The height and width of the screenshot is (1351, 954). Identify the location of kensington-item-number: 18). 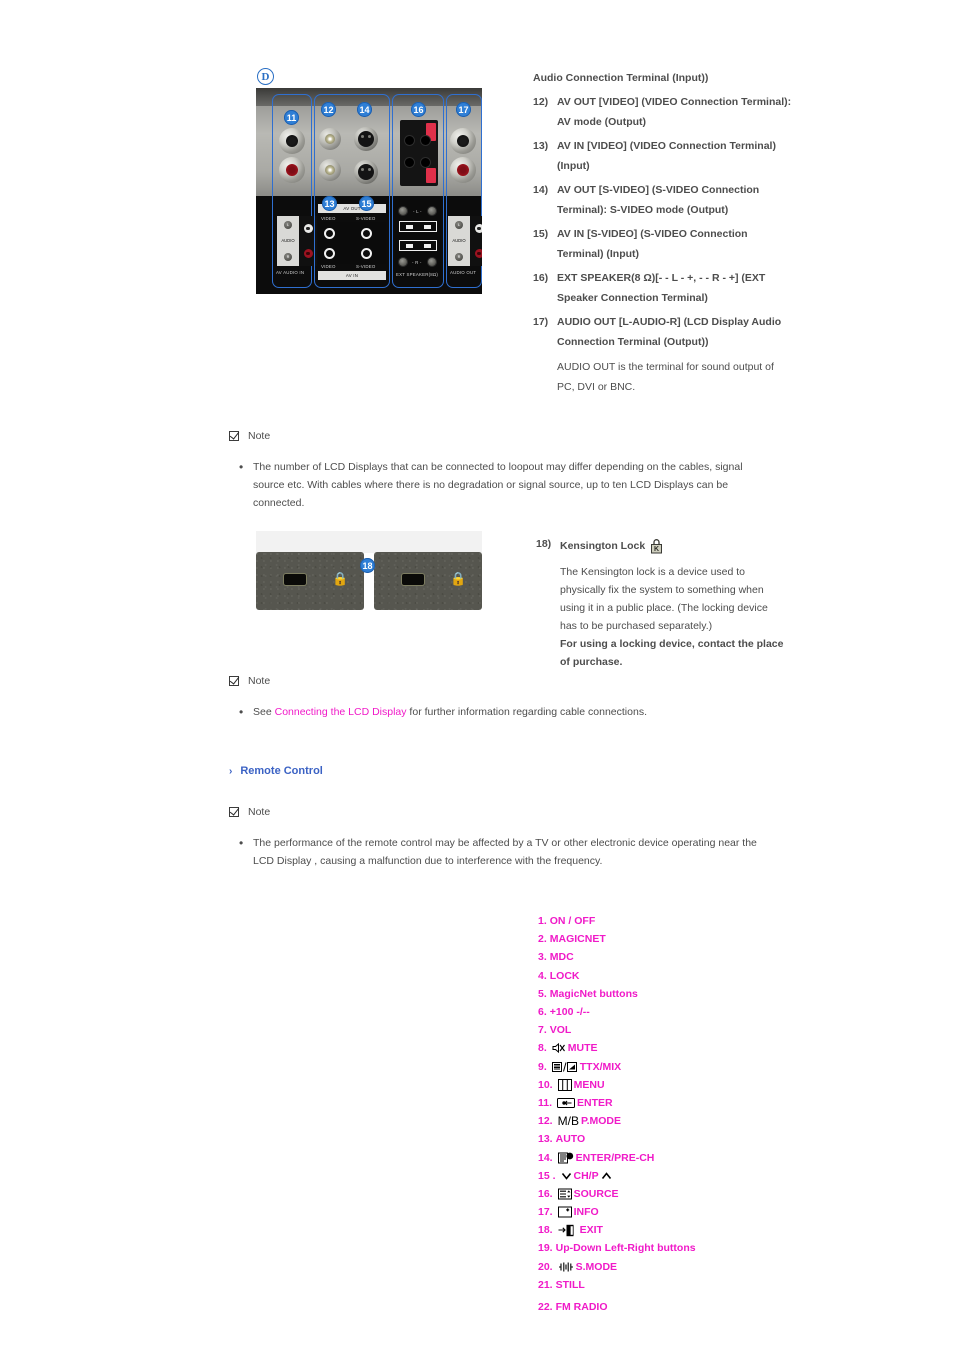
(544, 544).